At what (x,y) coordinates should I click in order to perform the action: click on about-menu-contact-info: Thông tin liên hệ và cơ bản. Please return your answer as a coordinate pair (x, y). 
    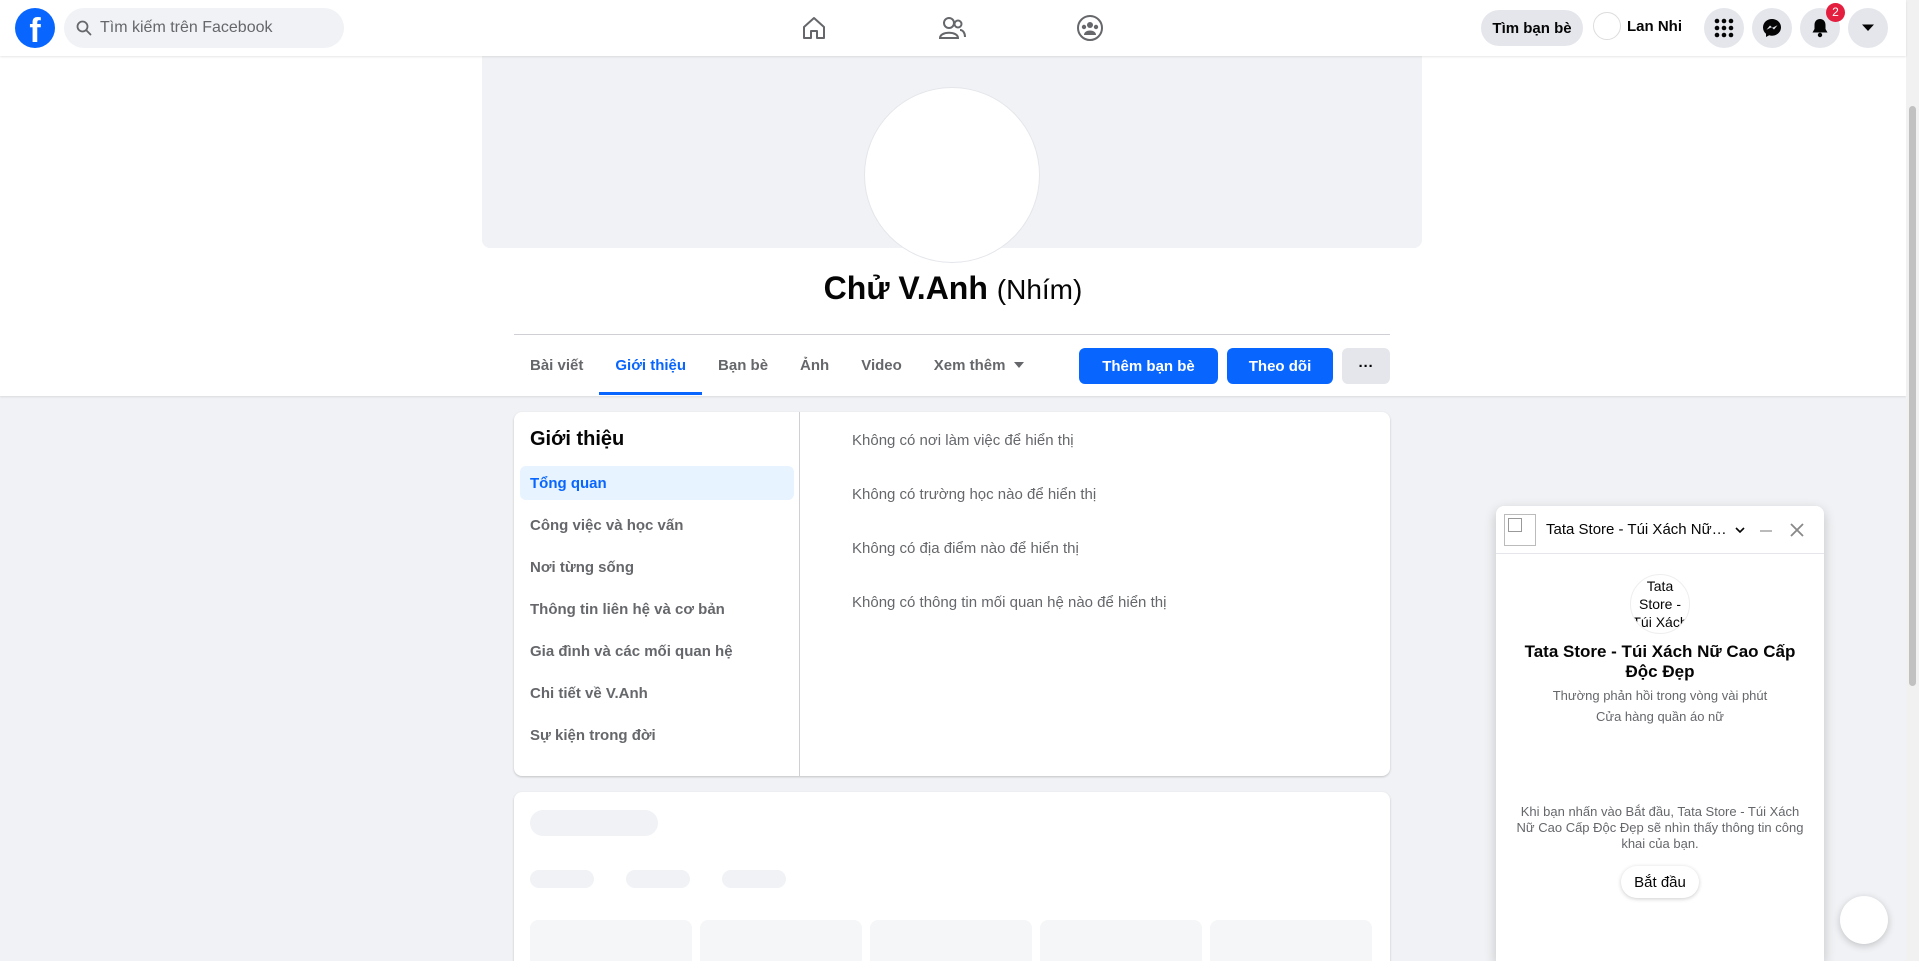
    Looking at the image, I should click on (657, 609).